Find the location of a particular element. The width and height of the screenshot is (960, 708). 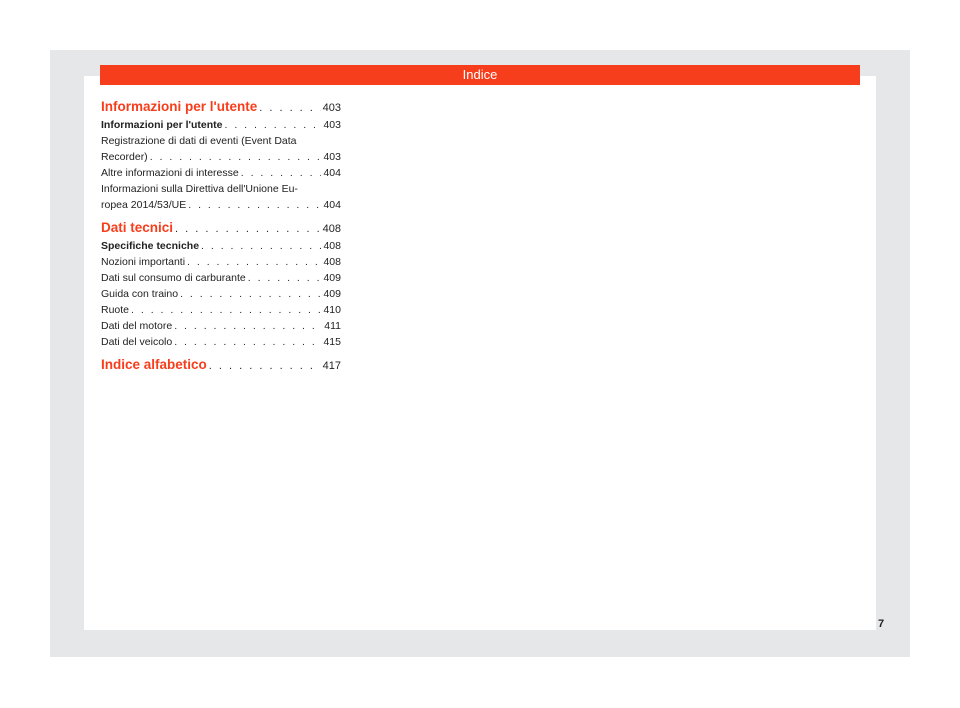

toc-item-specifiche-tecniche: Specifiche tecniche 408 is located at coordinates (221, 246).